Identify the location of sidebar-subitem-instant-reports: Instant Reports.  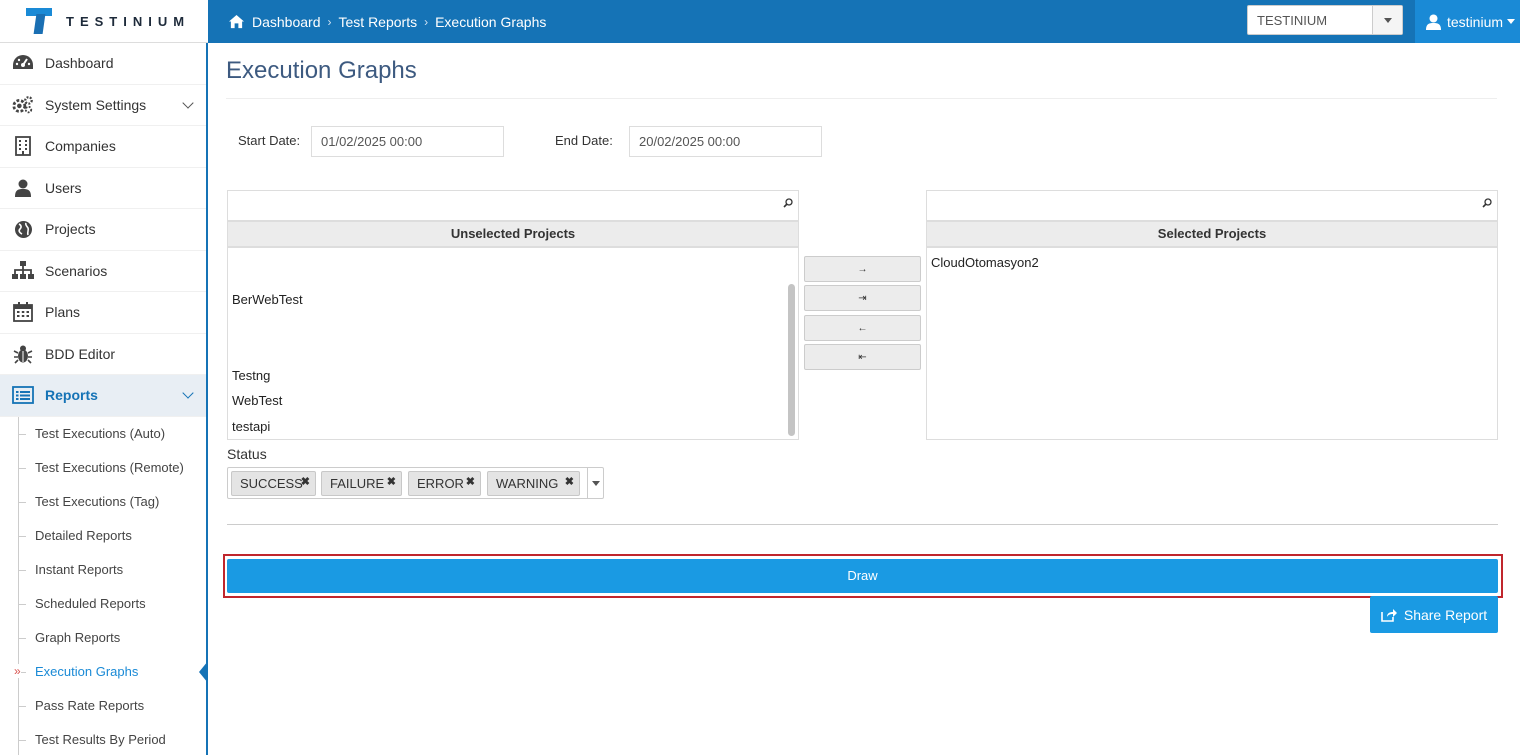
(103, 570).